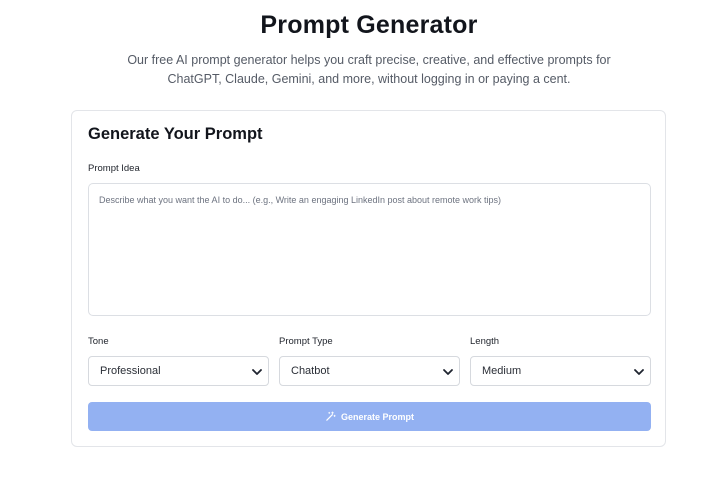  Describe the element at coordinates (502, 371) in the screenshot. I see `length-select-value: Medium` at that location.